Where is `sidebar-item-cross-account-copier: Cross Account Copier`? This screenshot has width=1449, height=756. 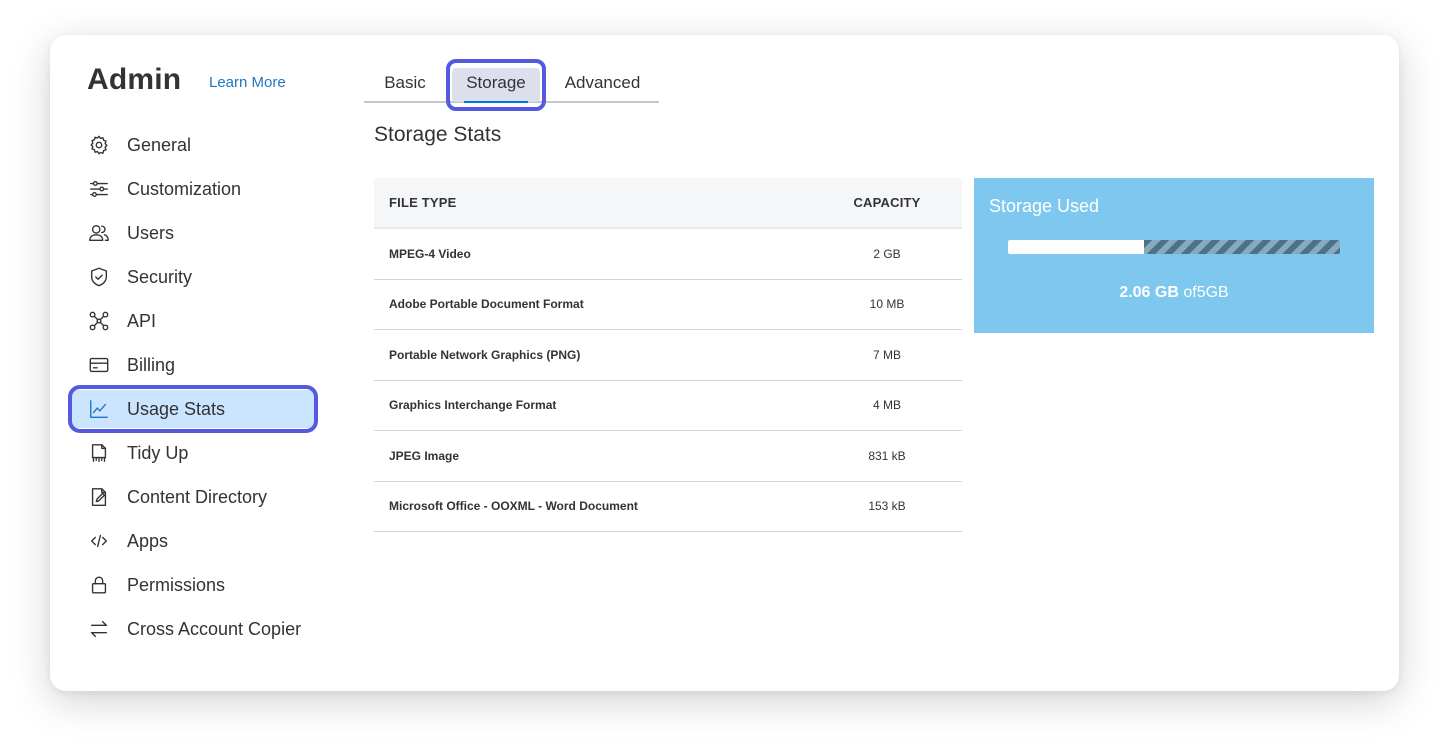 sidebar-item-cross-account-copier: Cross Account Copier is located at coordinates (193, 629).